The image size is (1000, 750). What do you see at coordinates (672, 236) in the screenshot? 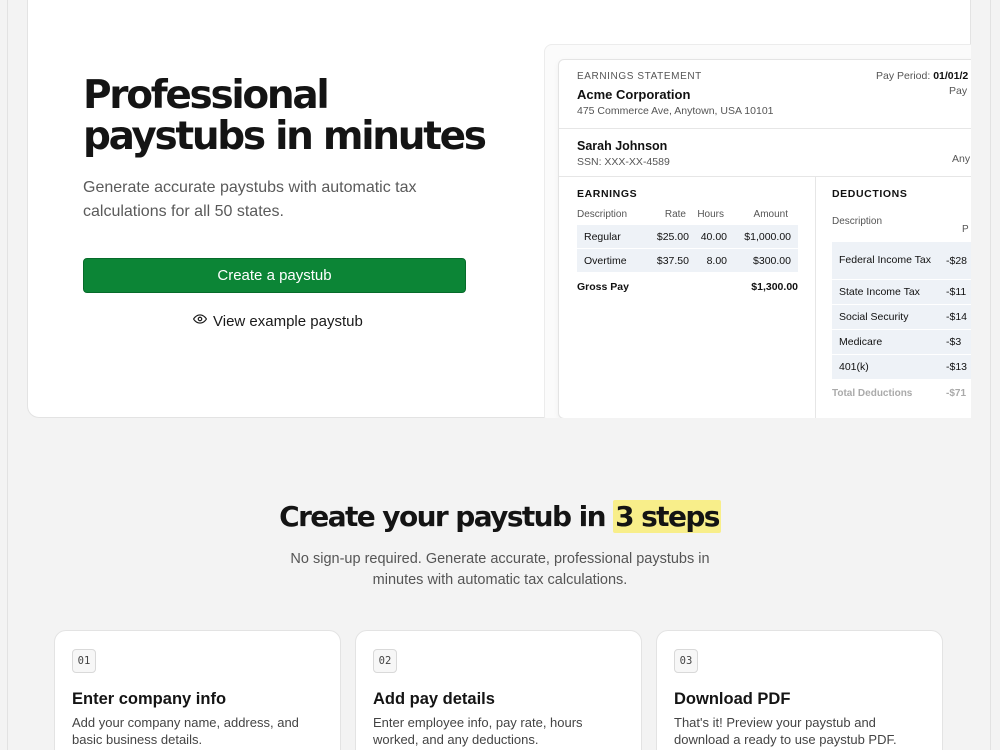
I see `cell-rate: $25.00` at bounding box center [672, 236].